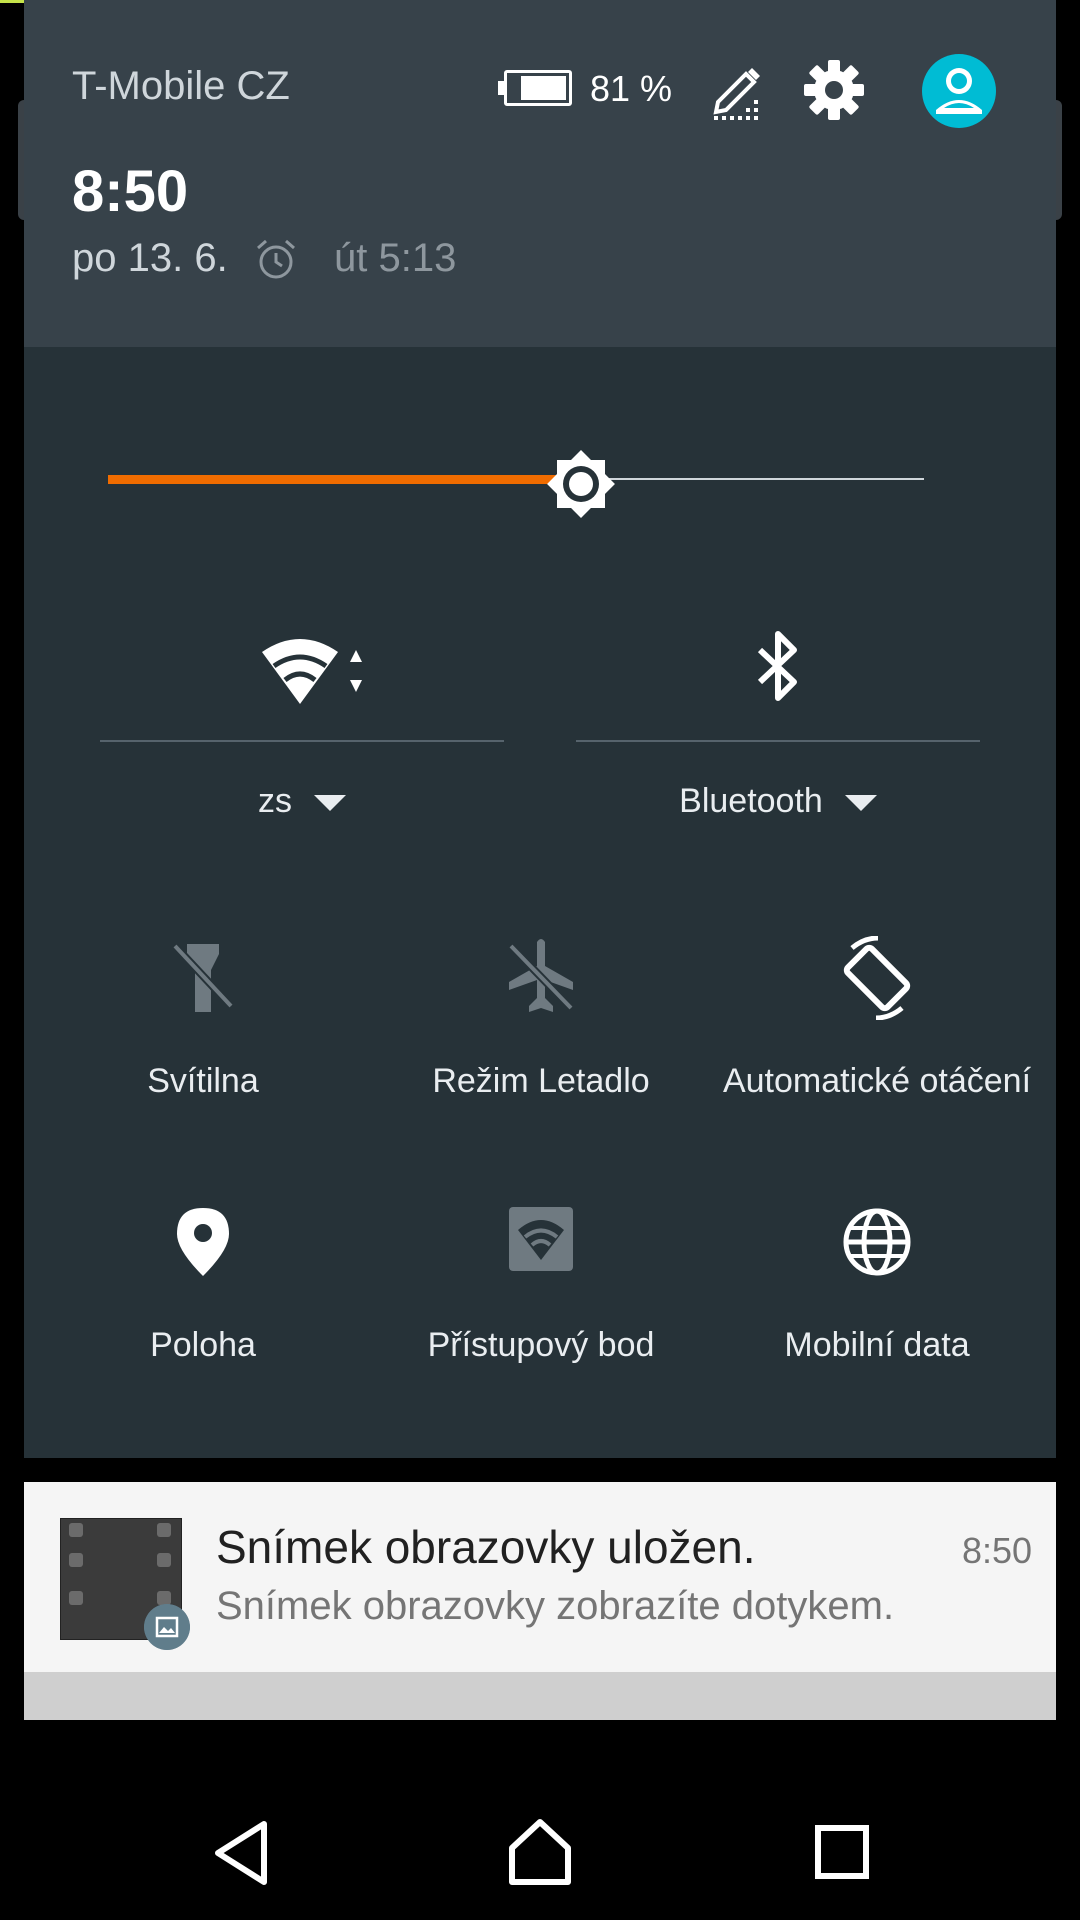  What do you see at coordinates (275, 801) in the screenshot?
I see `wifi-label: zs` at bounding box center [275, 801].